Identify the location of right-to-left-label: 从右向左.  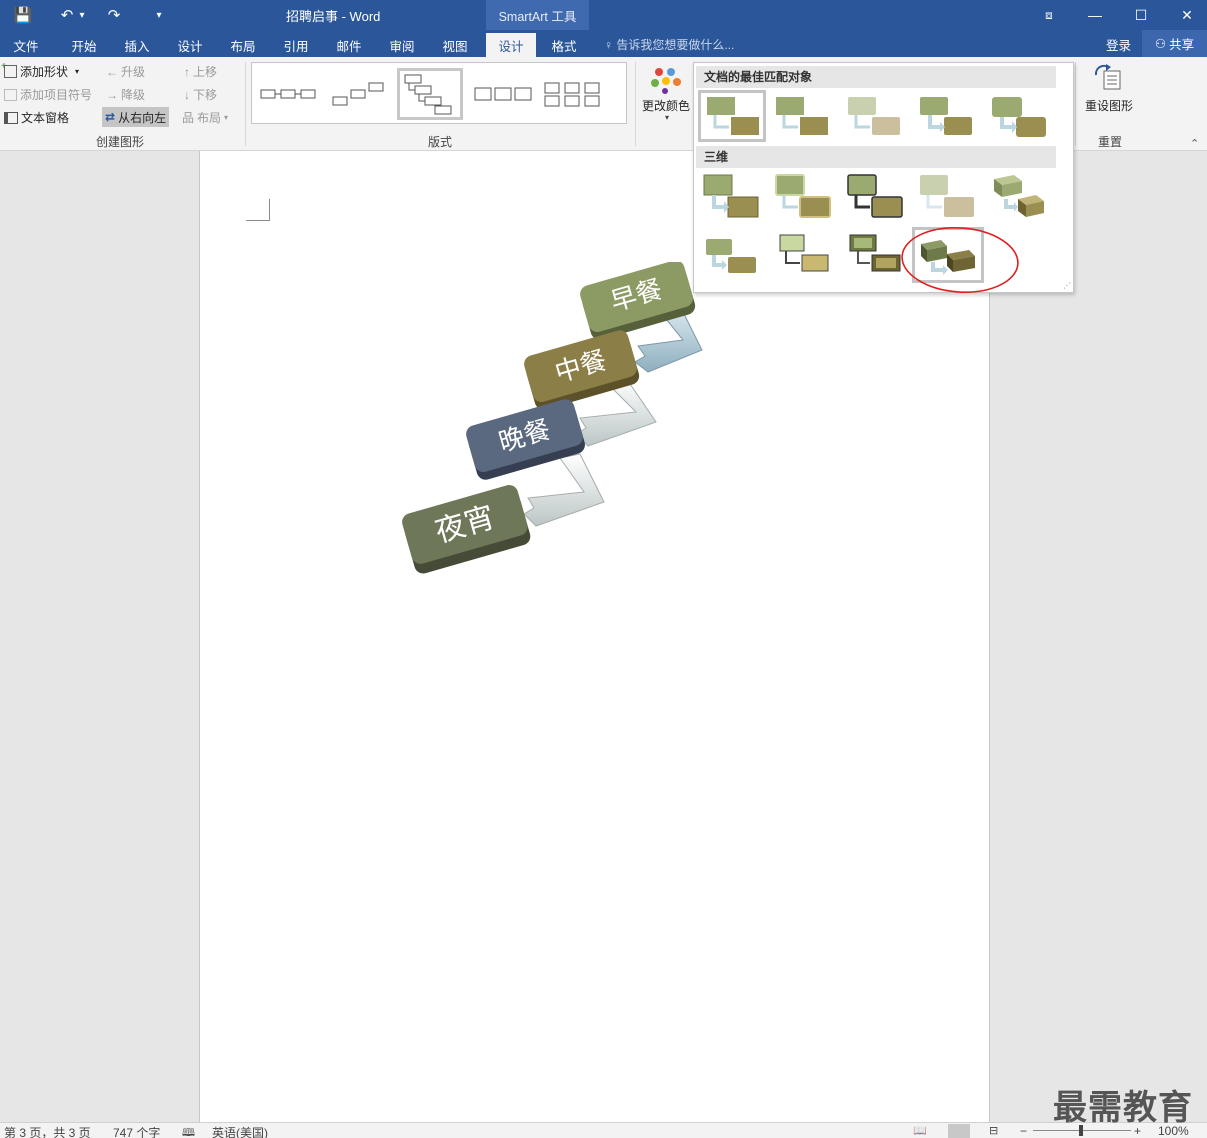
(142, 117).